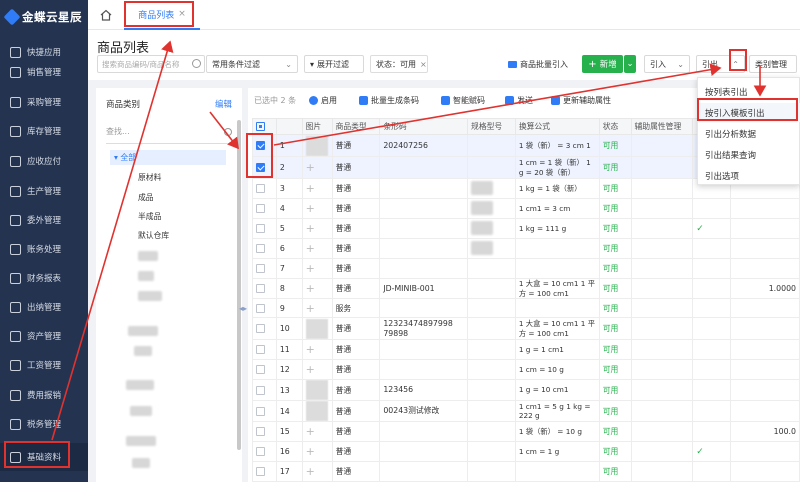 The image size is (800, 482). What do you see at coordinates (239, 285) in the screenshot?
I see `panel-scrollbar` at bounding box center [239, 285].